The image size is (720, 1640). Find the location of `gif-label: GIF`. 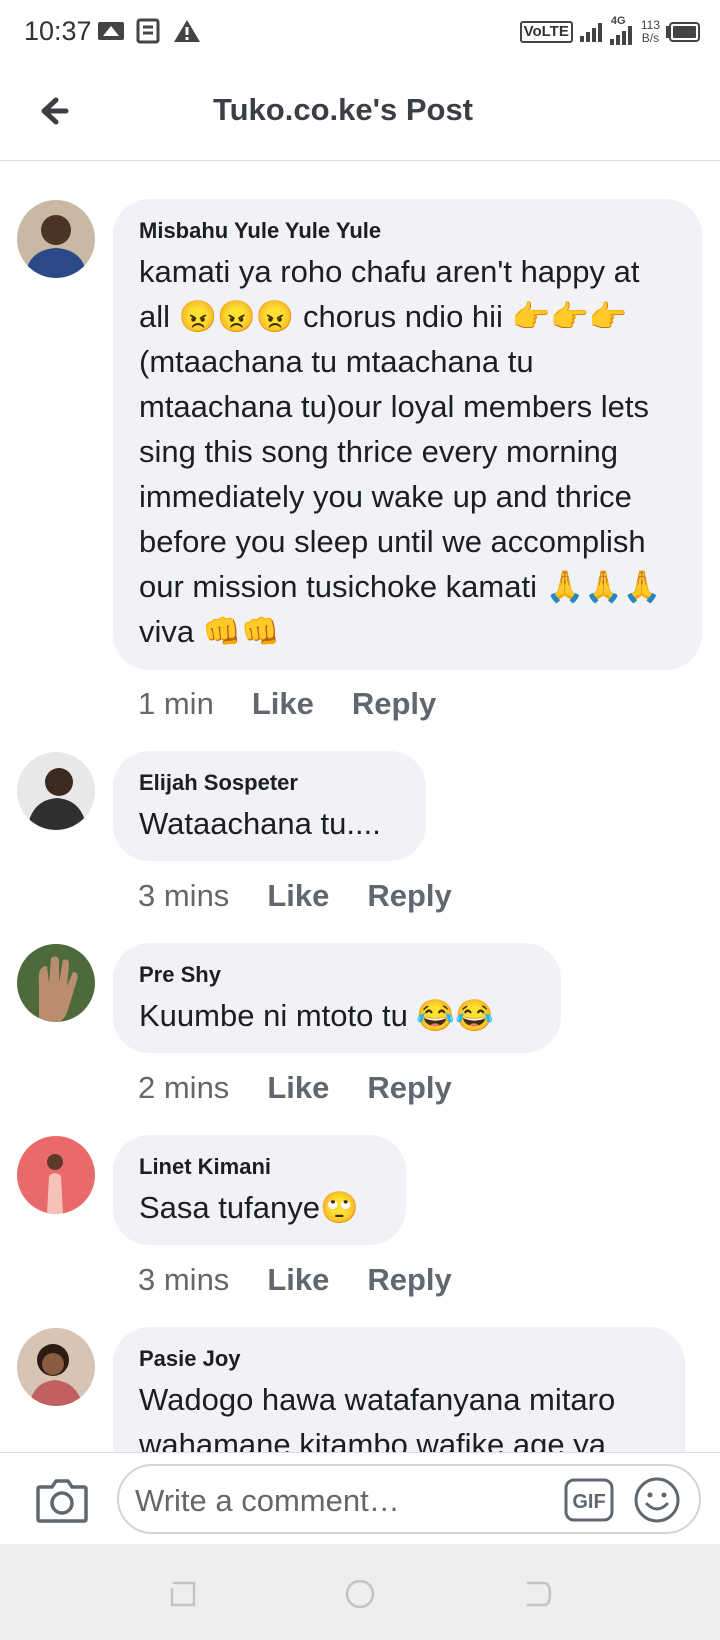

gif-label: GIF is located at coordinates (588, 1502).